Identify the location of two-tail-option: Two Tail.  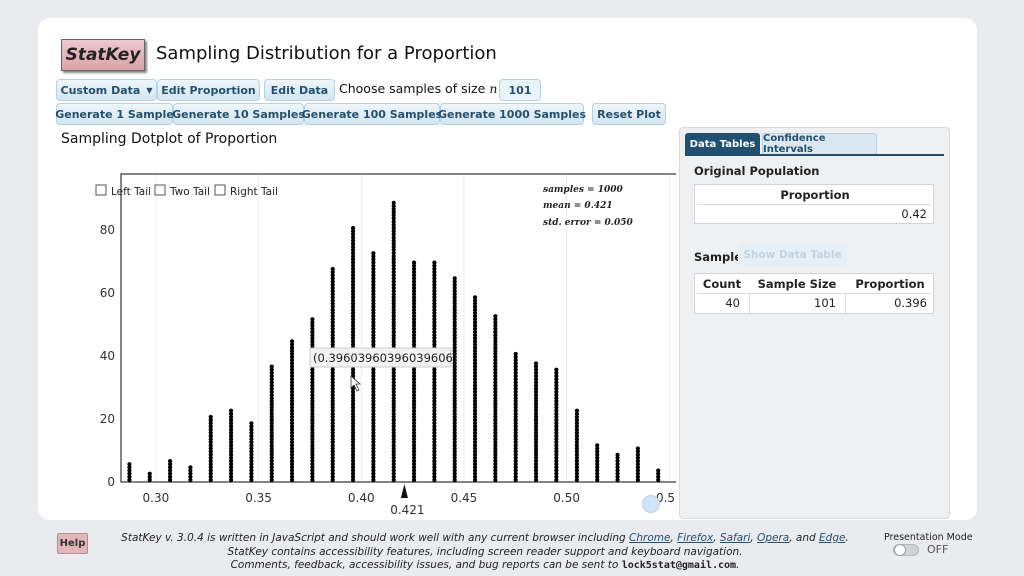
(182, 191).